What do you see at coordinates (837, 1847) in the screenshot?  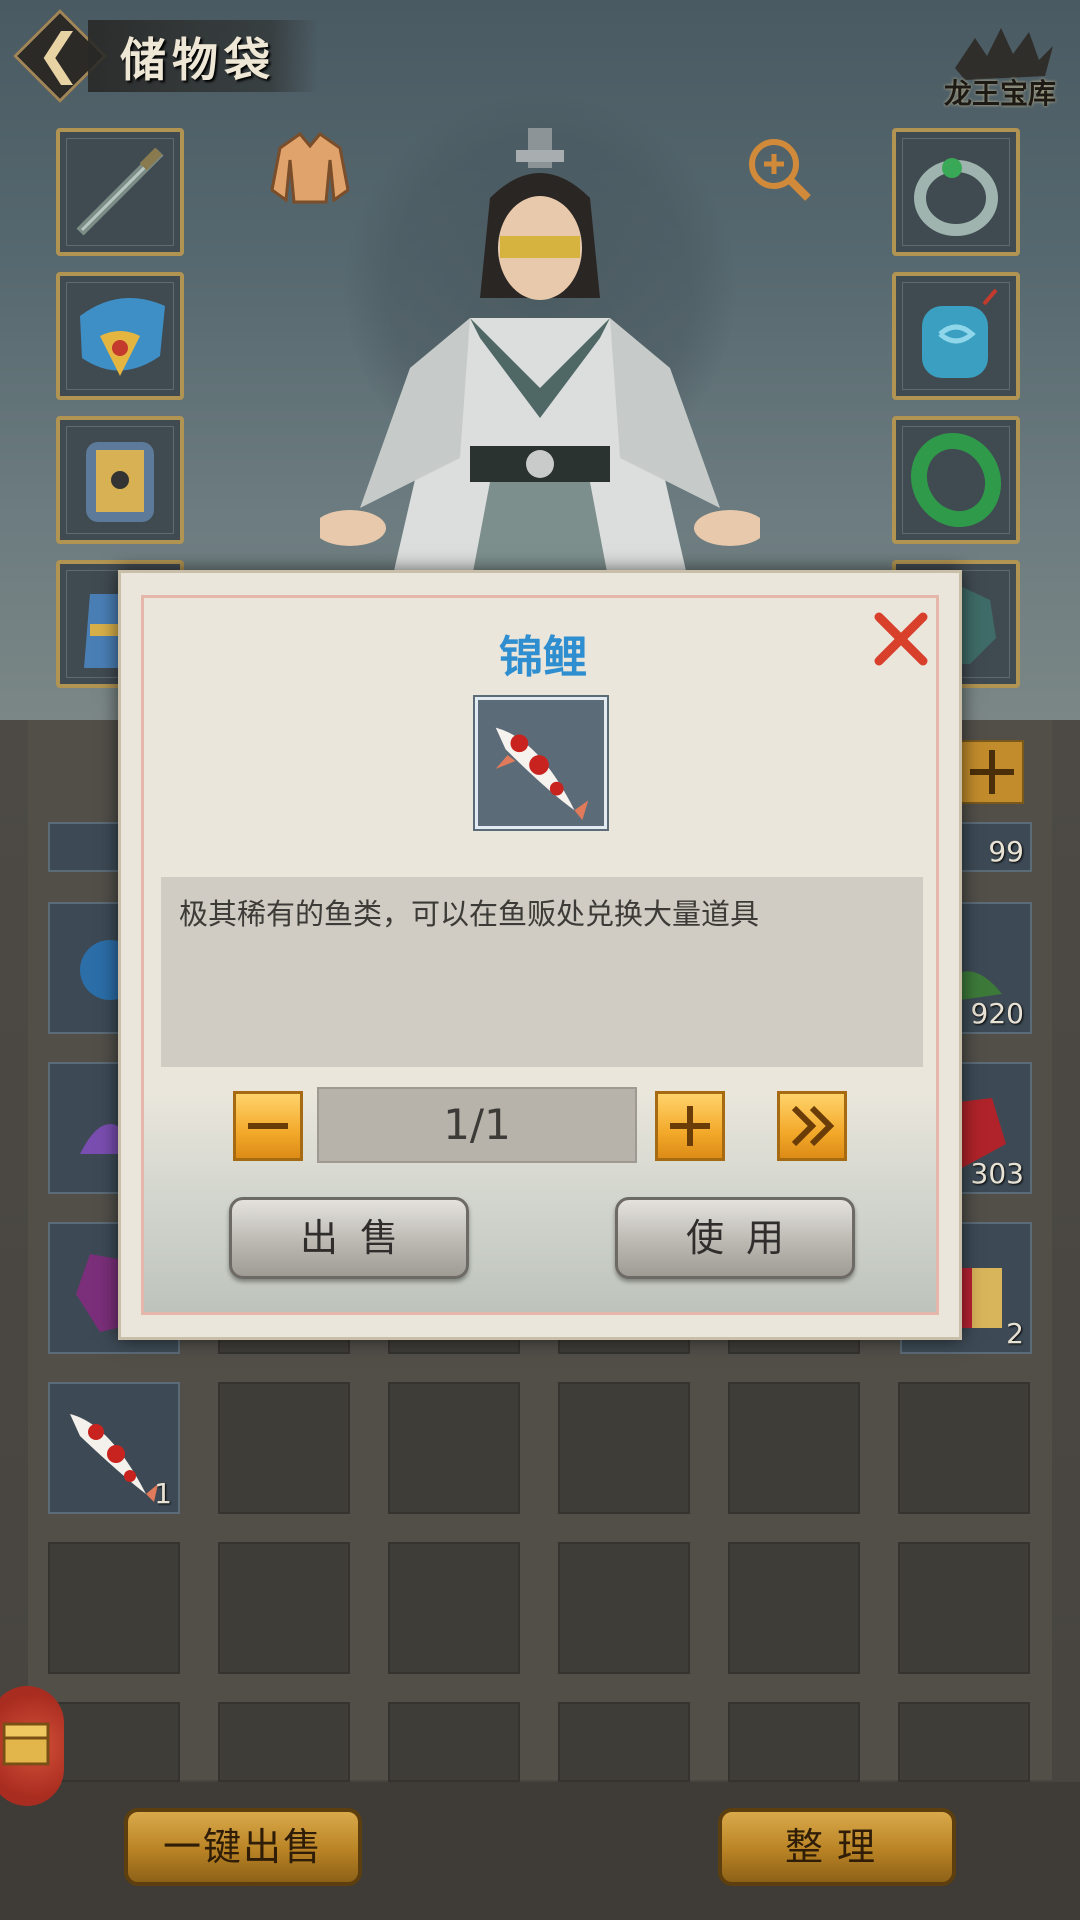 I see `sort-button: 整理` at bounding box center [837, 1847].